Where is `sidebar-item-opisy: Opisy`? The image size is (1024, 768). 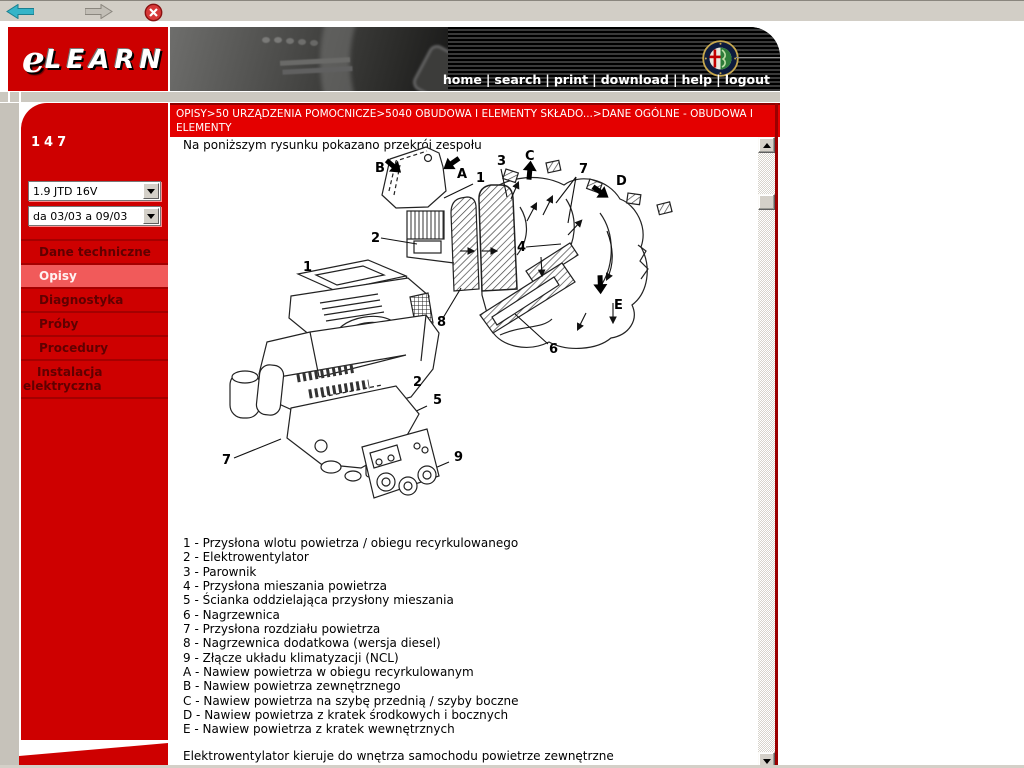
sidebar-item-opisy: Opisy is located at coordinates (94, 277).